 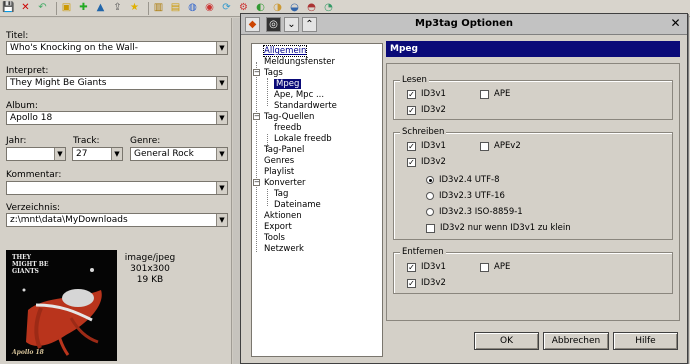 I want to click on radio-unselected-icon, so click(x=430, y=196).